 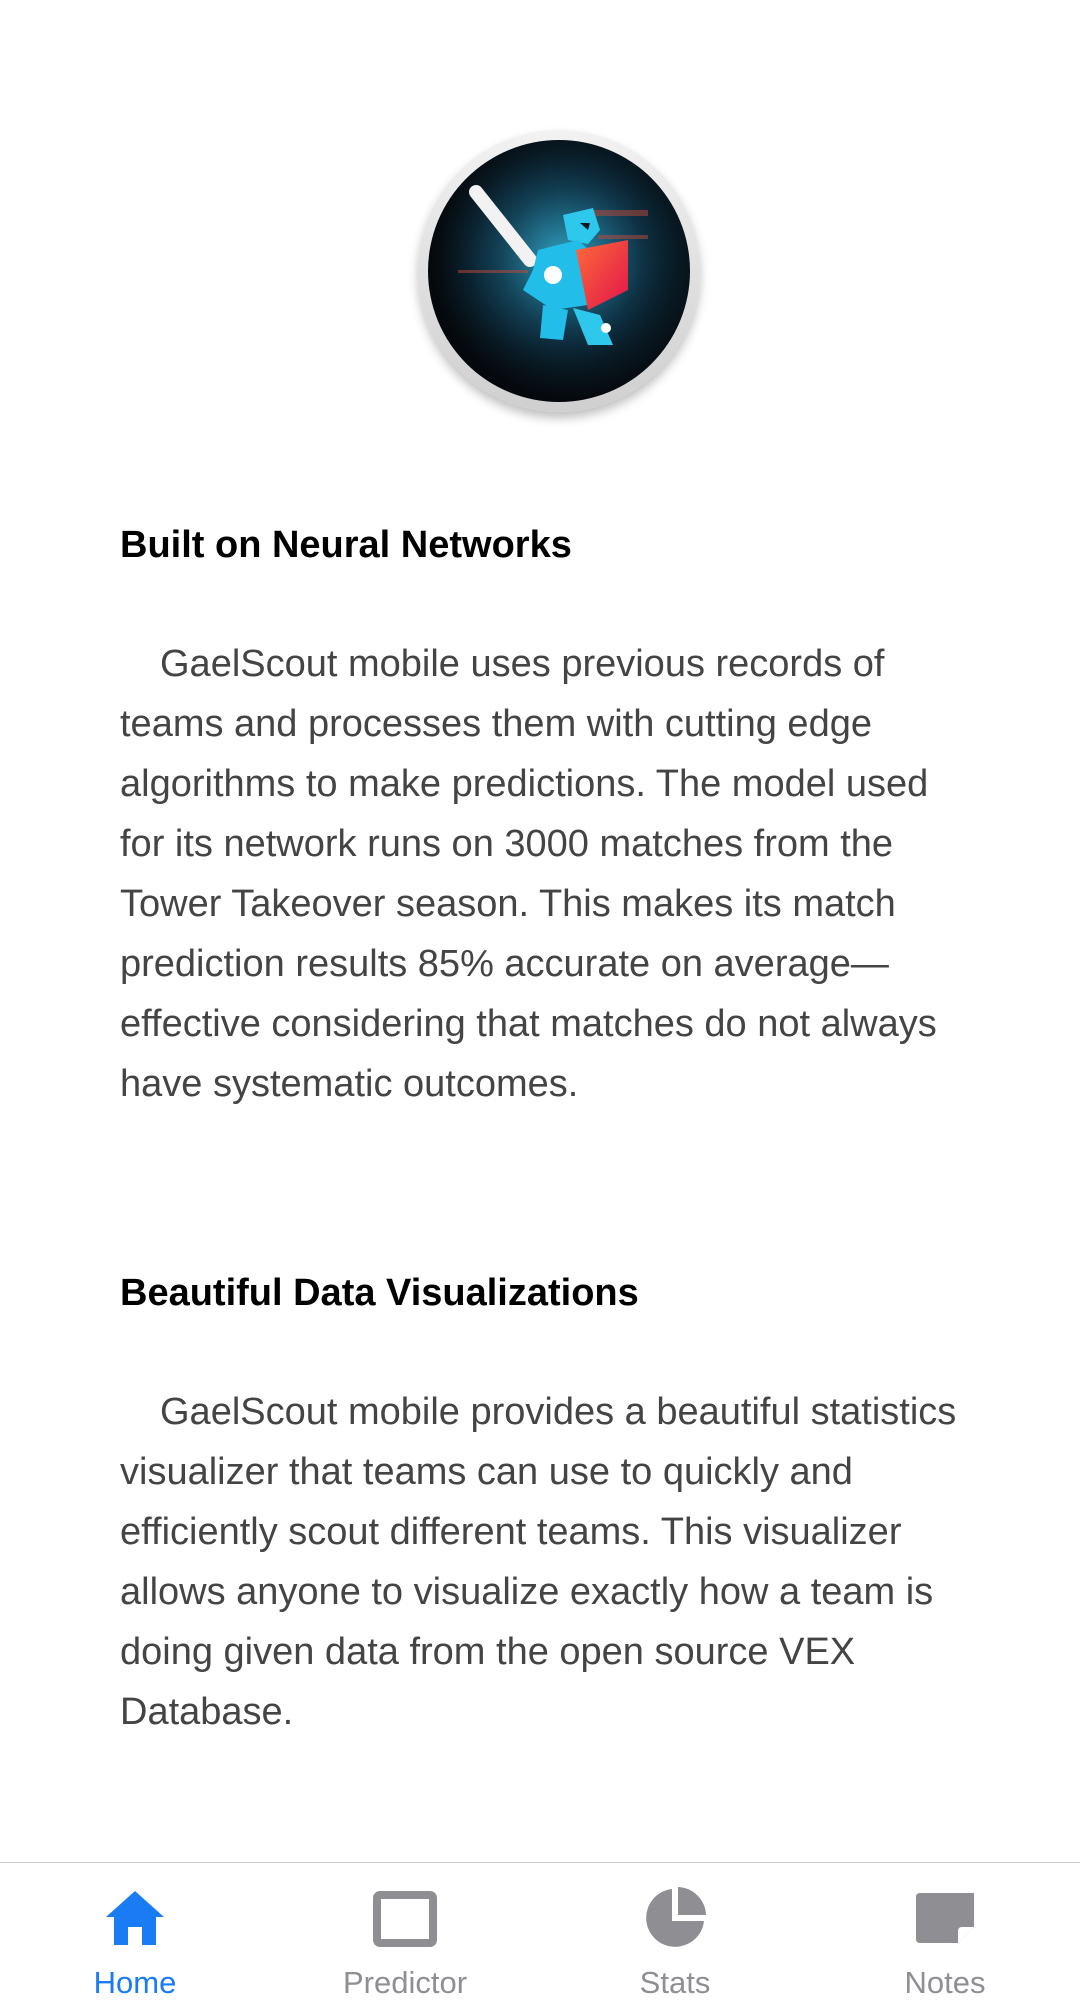 I want to click on tab-home: Home, so click(x=135, y=1936).